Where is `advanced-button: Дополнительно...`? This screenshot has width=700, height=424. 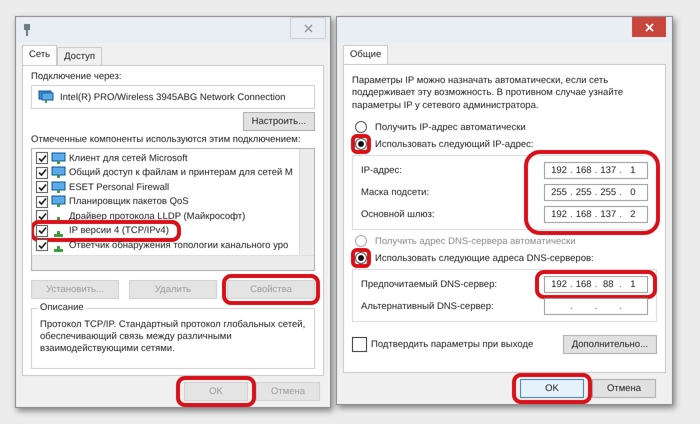 advanced-button: Дополнительно... is located at coordinates (609, 344).